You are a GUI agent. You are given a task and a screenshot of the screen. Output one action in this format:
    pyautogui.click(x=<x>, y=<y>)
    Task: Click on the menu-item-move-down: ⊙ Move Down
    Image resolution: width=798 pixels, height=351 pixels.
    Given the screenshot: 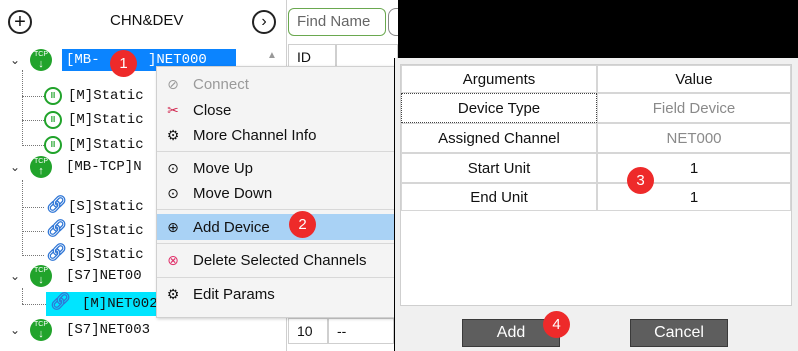 What is the action you would take?
    pyautogui.click(x=276, y=193)
    